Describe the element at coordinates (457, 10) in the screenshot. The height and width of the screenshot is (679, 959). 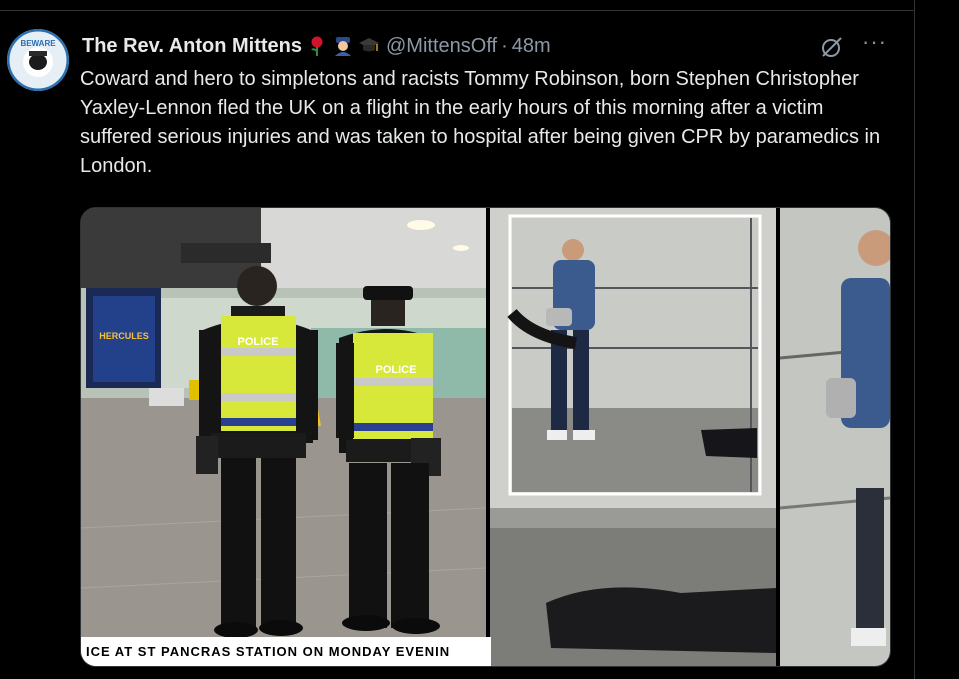
I see `top-divider` at that location.